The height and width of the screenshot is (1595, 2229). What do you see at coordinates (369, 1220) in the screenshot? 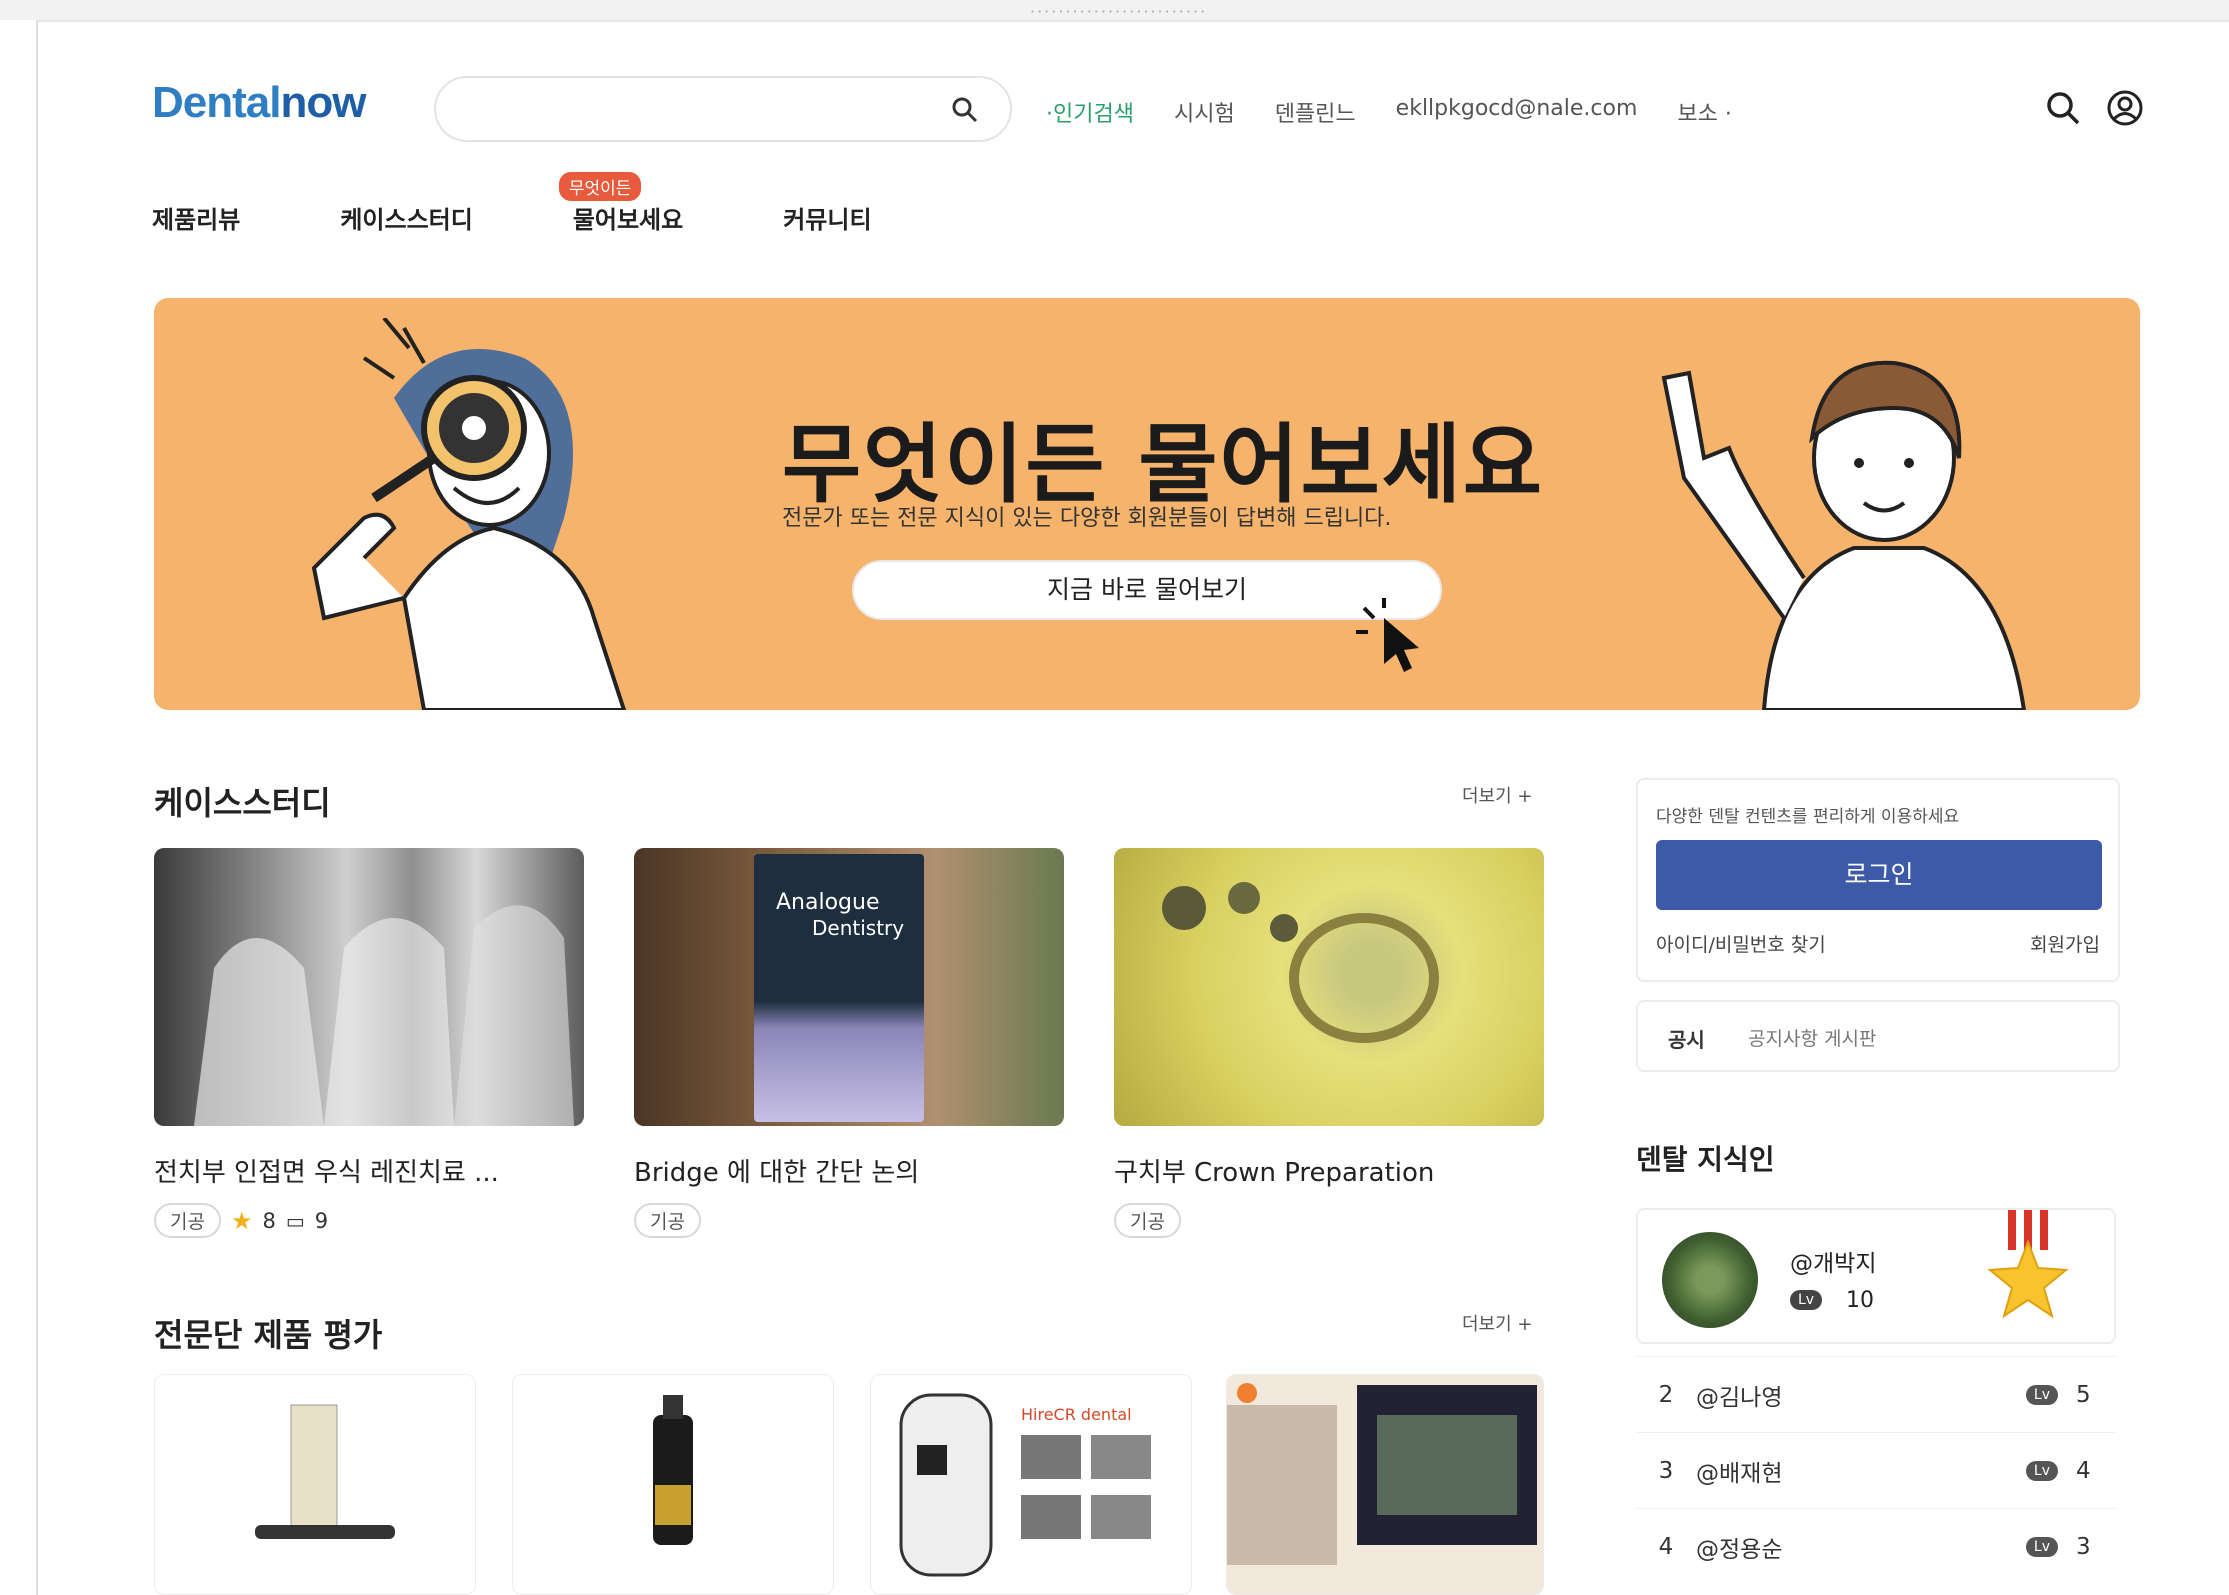
I see `case-meta: 기공 ★ 8 ▭ 9` at bounding box center [369, 1220].